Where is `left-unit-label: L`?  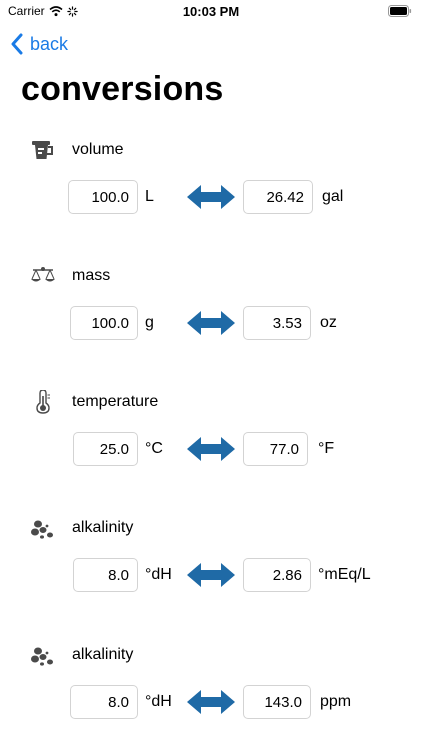 left-unit-label: L is located at coordinates (149, 196).